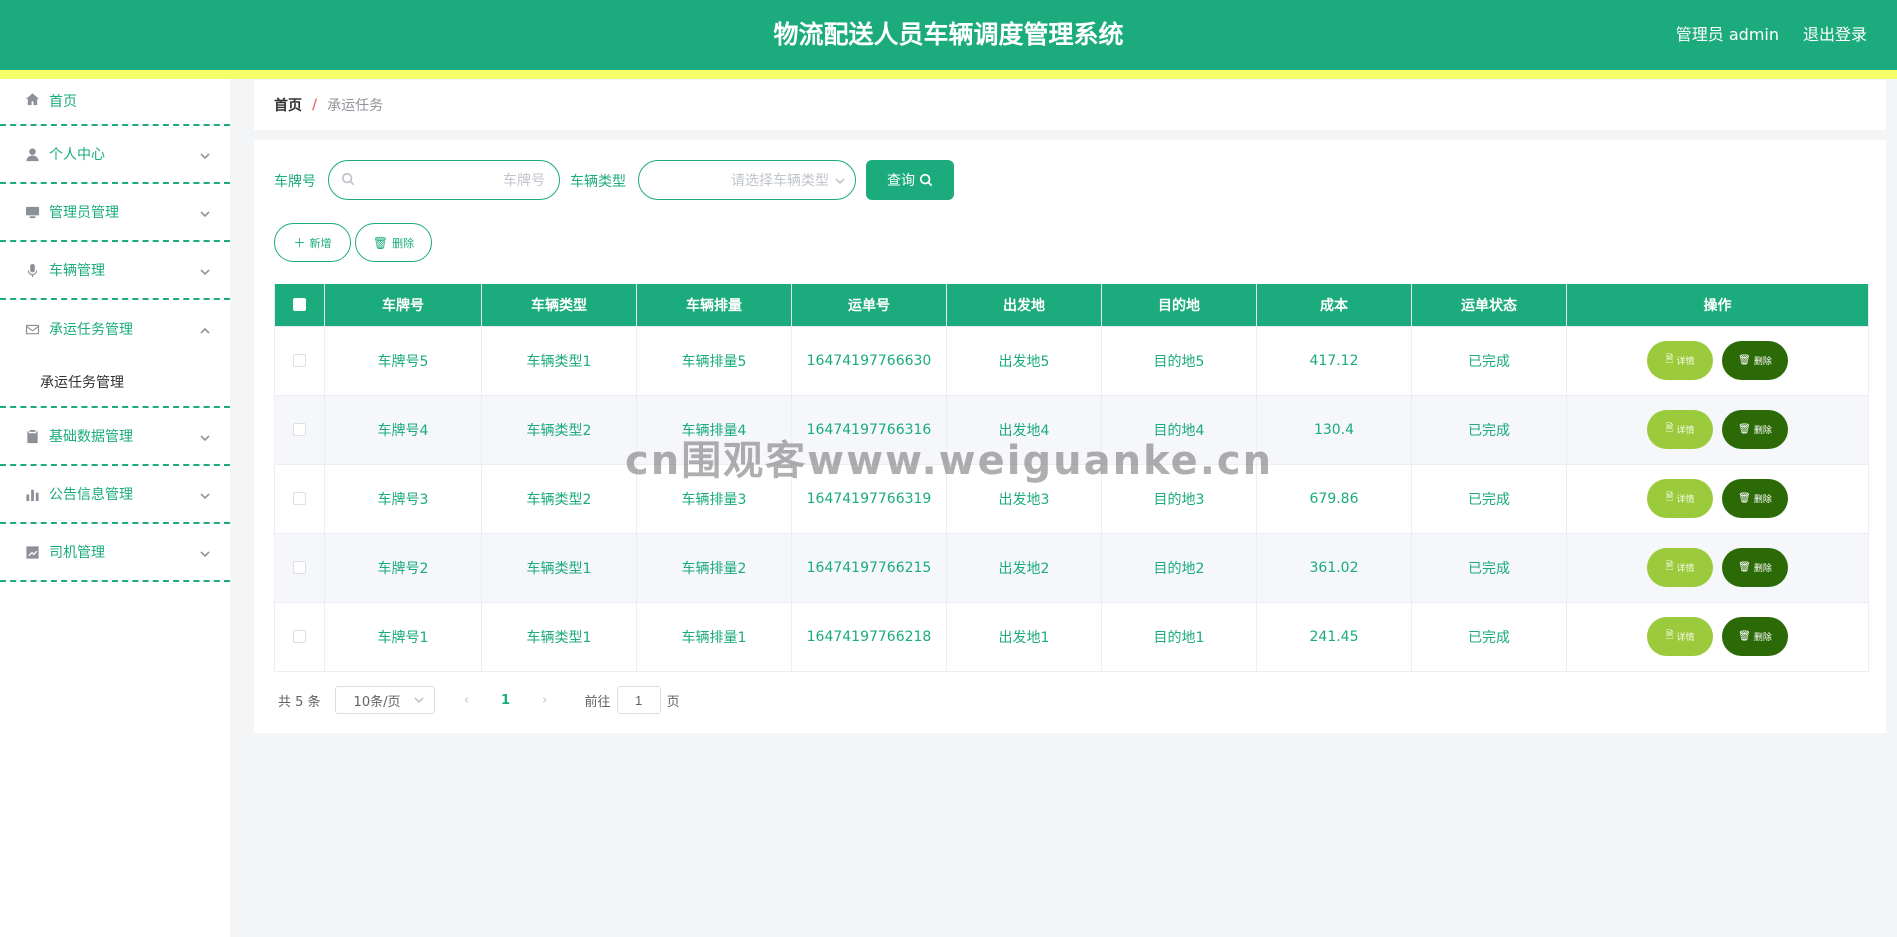 Image resolution: width=1897 pixels, height=937 pixels. I want to click on destination-cell: 目的地4, so click(1179, 429).